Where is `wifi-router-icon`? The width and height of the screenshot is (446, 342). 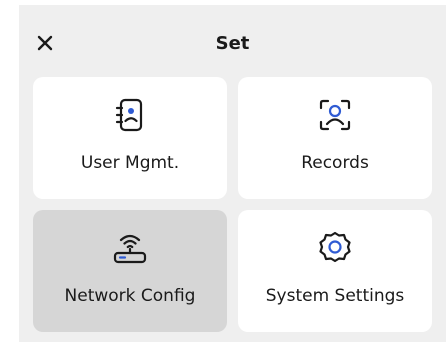 wifi-router-icon is located at coordinates (130, 249).